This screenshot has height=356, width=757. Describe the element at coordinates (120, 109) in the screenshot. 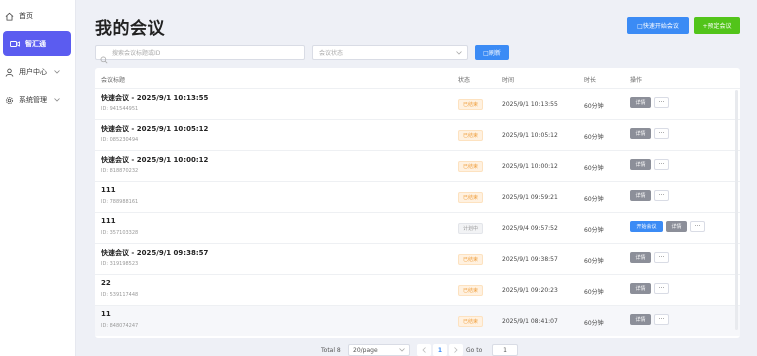

I see `meeting-id: ID: 941544951` at that location.